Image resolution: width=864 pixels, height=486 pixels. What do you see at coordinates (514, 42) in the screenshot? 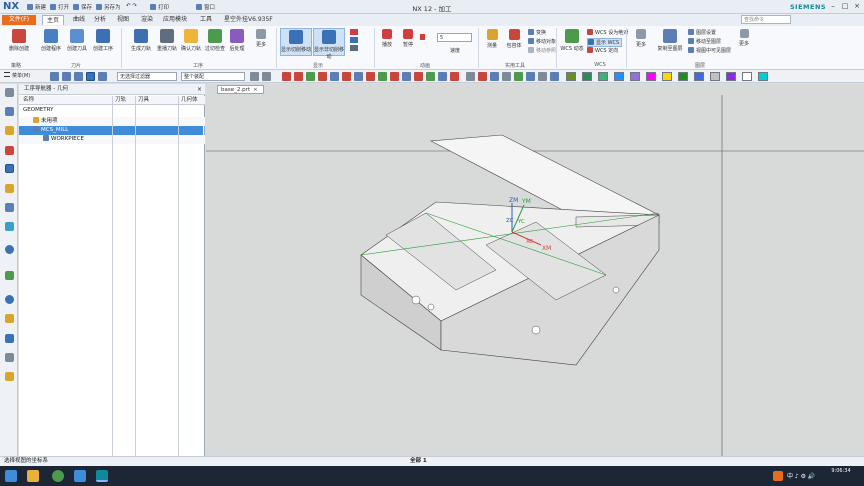
I see `bounding-body-button: 包容体` at bounding box center [514, 42].